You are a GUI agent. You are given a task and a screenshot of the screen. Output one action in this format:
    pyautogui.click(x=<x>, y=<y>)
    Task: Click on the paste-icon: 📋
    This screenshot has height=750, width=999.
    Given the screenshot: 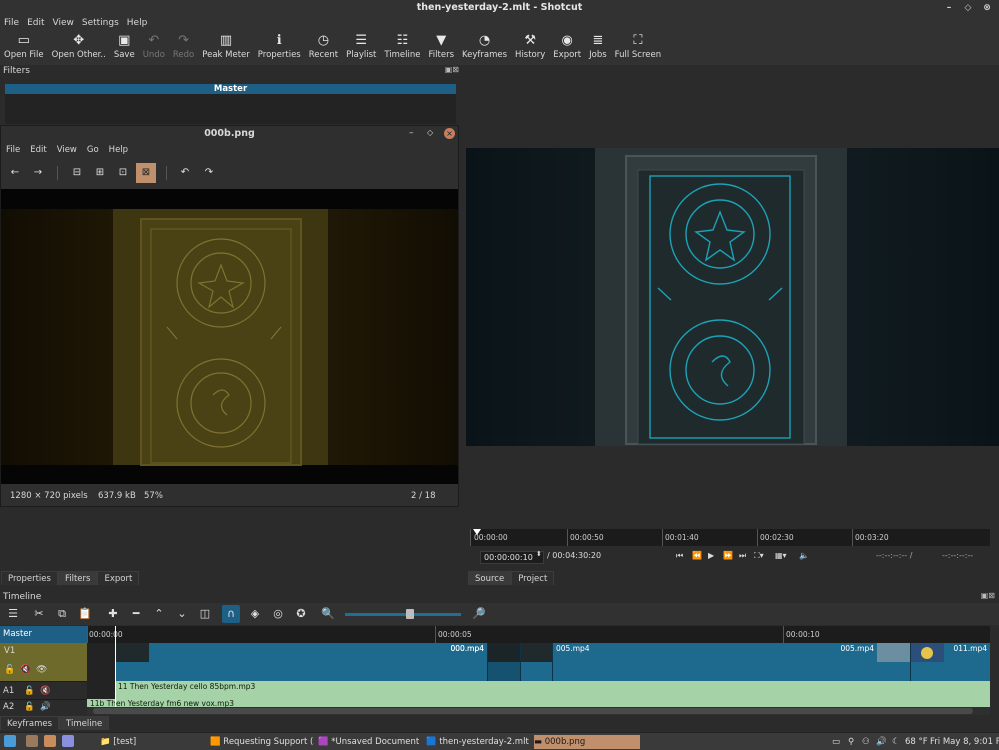 What is the action you would take?
    pyautogui.click(x=85, y=614)
    